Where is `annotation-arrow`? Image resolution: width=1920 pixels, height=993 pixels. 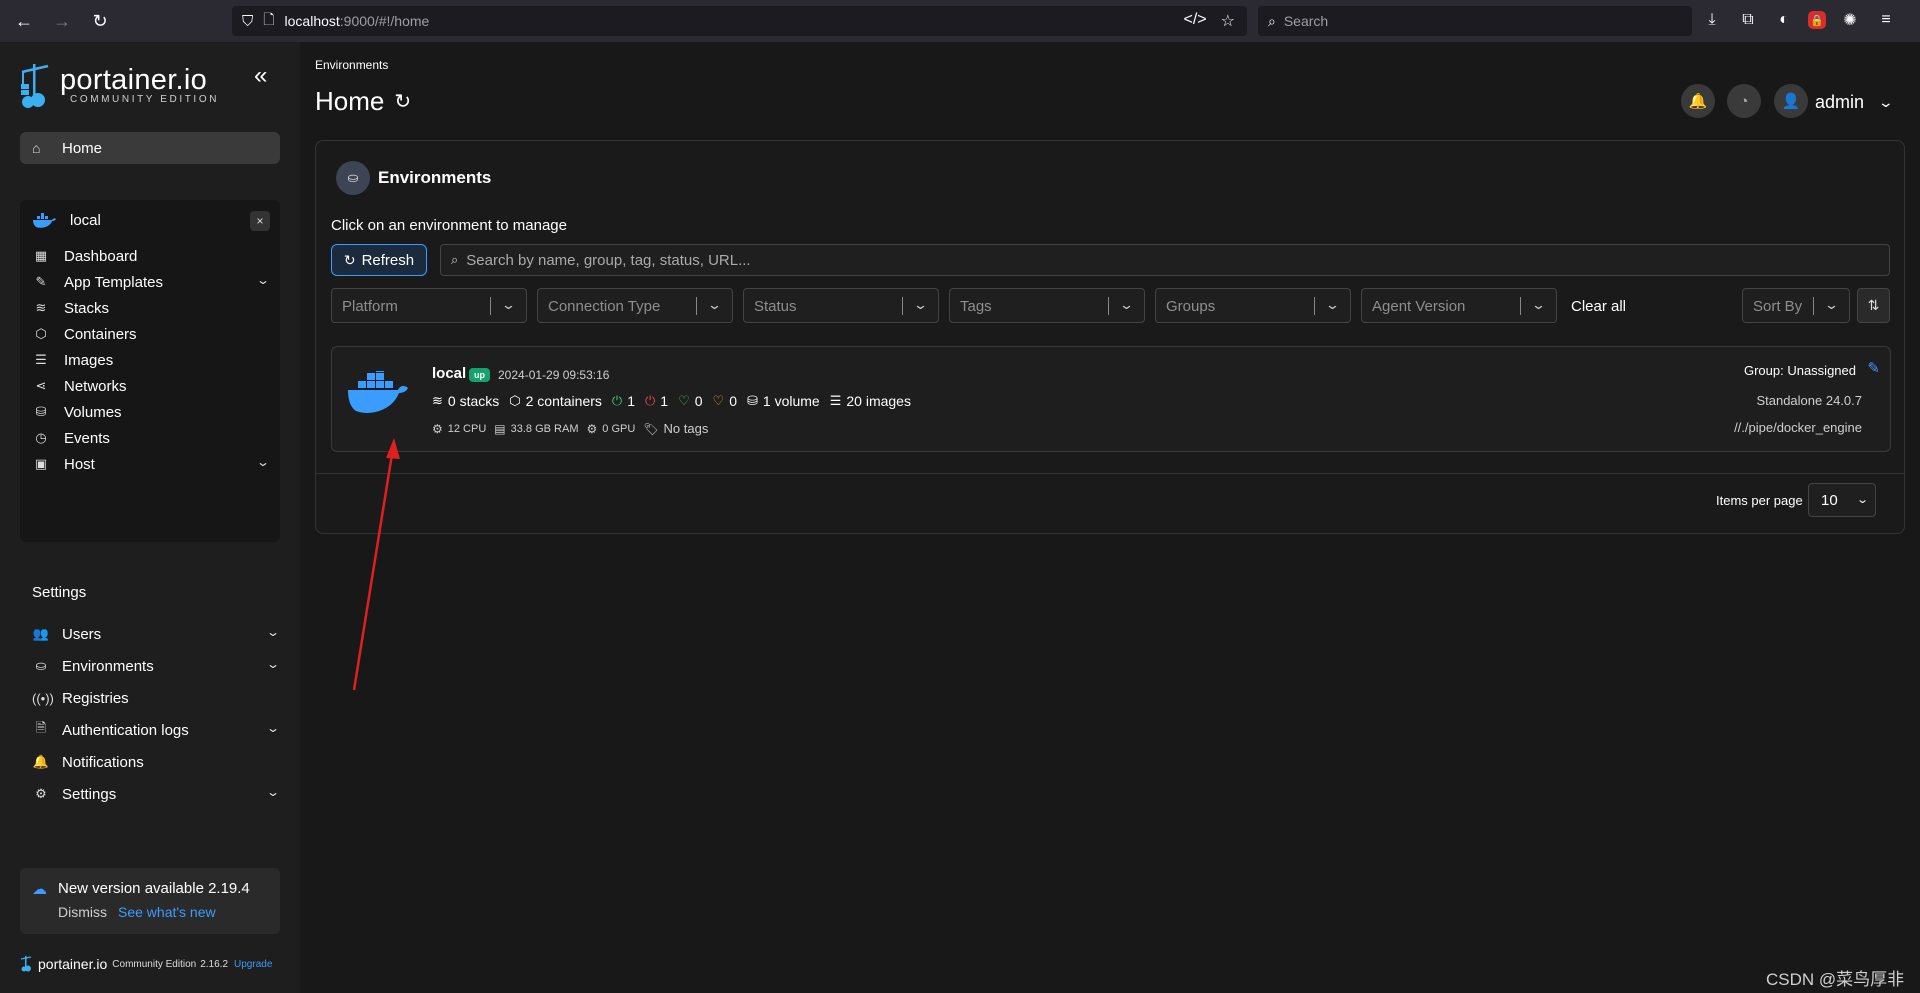 annotation-arrow is located at coordinates (376, 564).